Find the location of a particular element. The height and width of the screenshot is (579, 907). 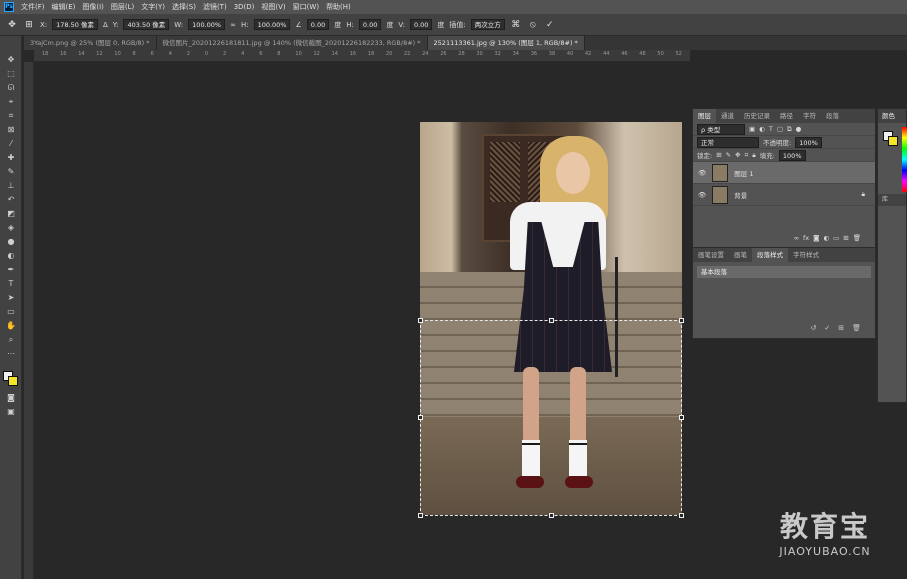

layer-row-background: 👁︎ 背景 🔒︎ is located at coordinates (784, 195).